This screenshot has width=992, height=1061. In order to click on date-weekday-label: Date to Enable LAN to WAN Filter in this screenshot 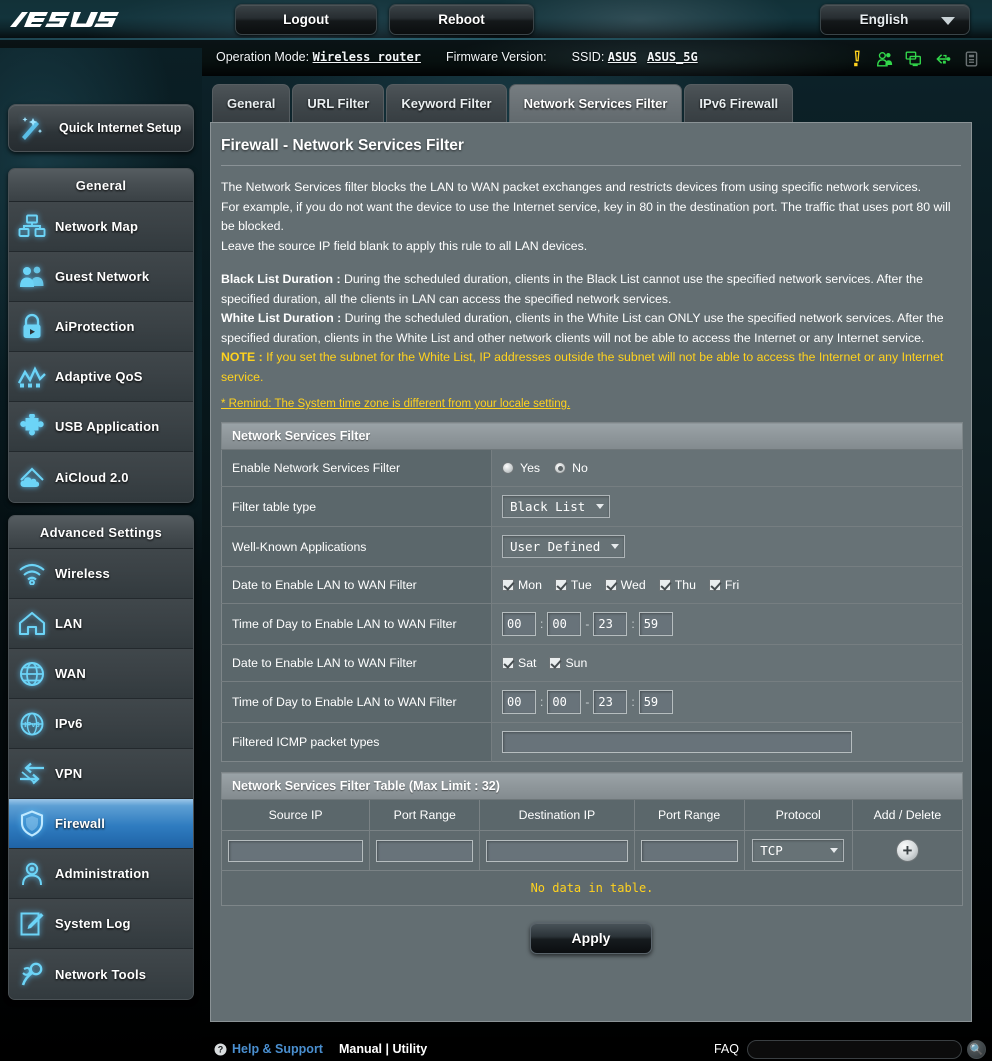, I will do `click(356, 585)`.